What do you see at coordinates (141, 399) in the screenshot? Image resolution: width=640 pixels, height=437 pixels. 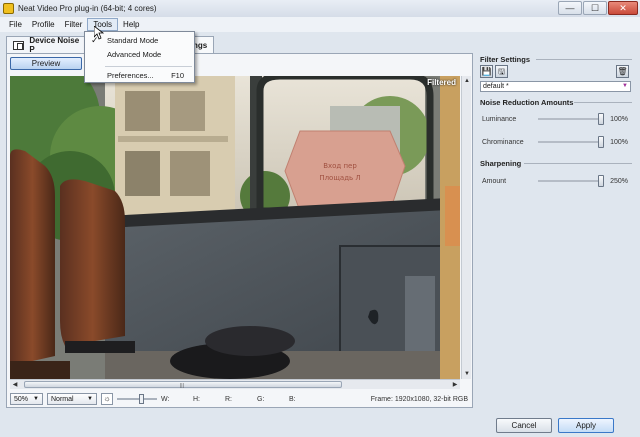 I see `exposure-slider-knob` at bounding box center [141, 399].